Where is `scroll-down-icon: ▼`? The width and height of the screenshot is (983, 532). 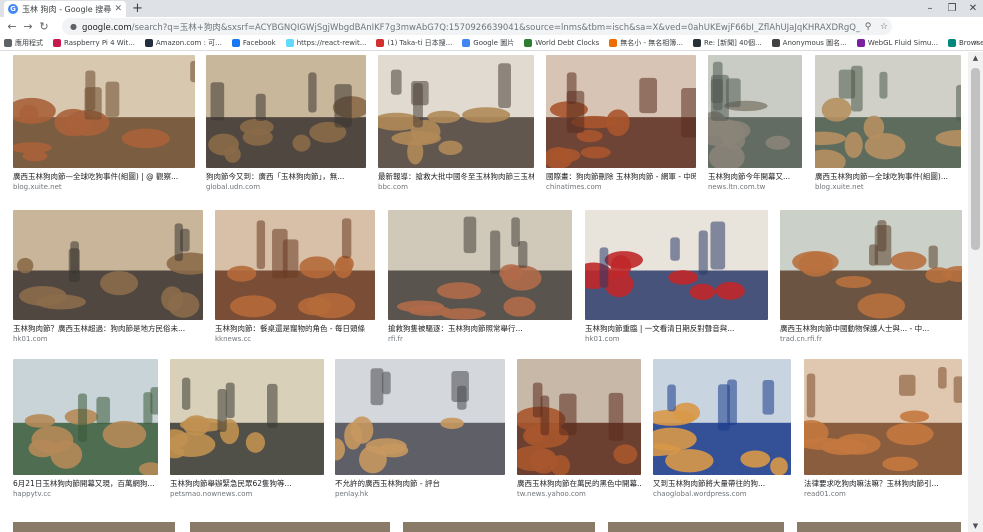 scroll-down-icon: ▼ is located at coordinates (975, 526).